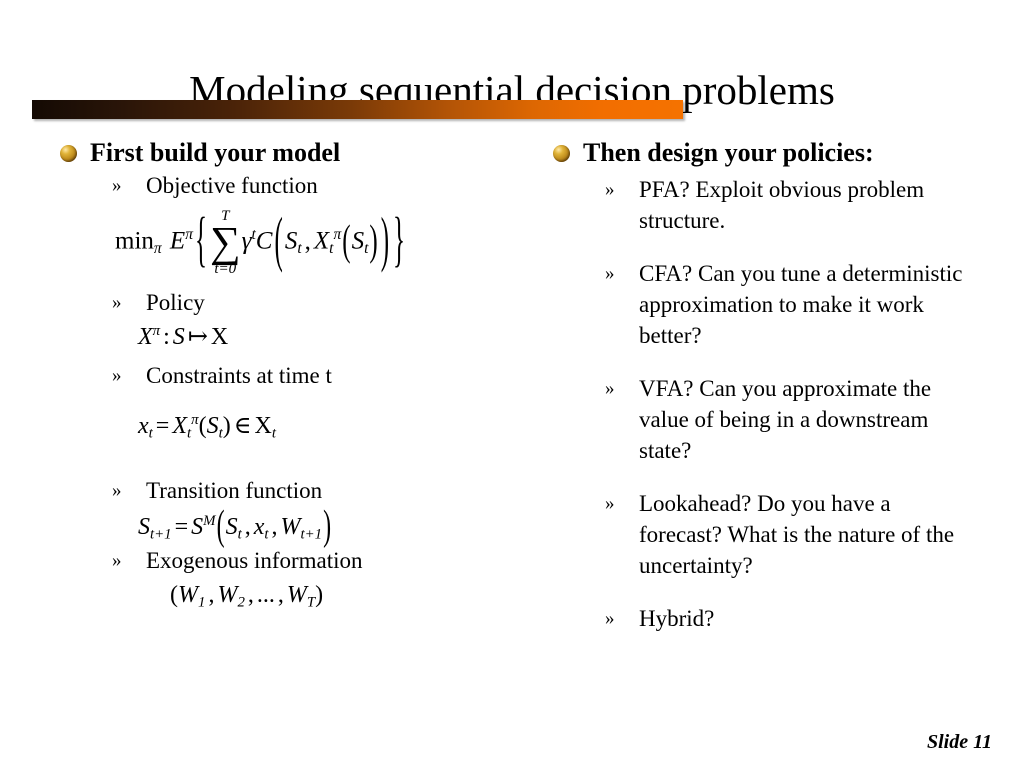  I want to click on equation-constraints: xt = Xtπ(St) ∈ Xt, so click(339, 427).